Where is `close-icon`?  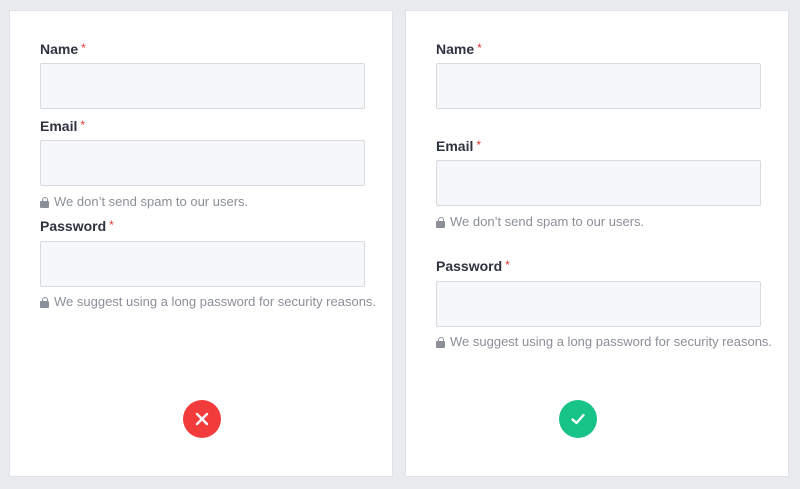 close-icon is located at coordinates (202, 419).